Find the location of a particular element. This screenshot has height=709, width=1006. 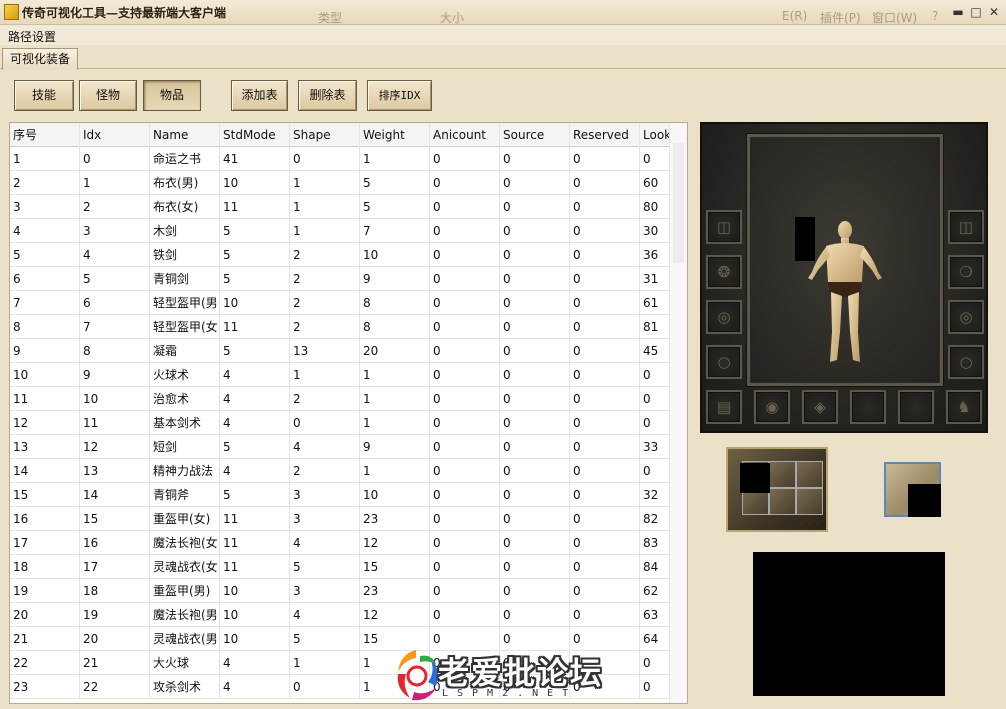

table-row: 16 15 重盔甲(女) 11 3 23 0 0 0 82 is located at coordinates (345, 519).